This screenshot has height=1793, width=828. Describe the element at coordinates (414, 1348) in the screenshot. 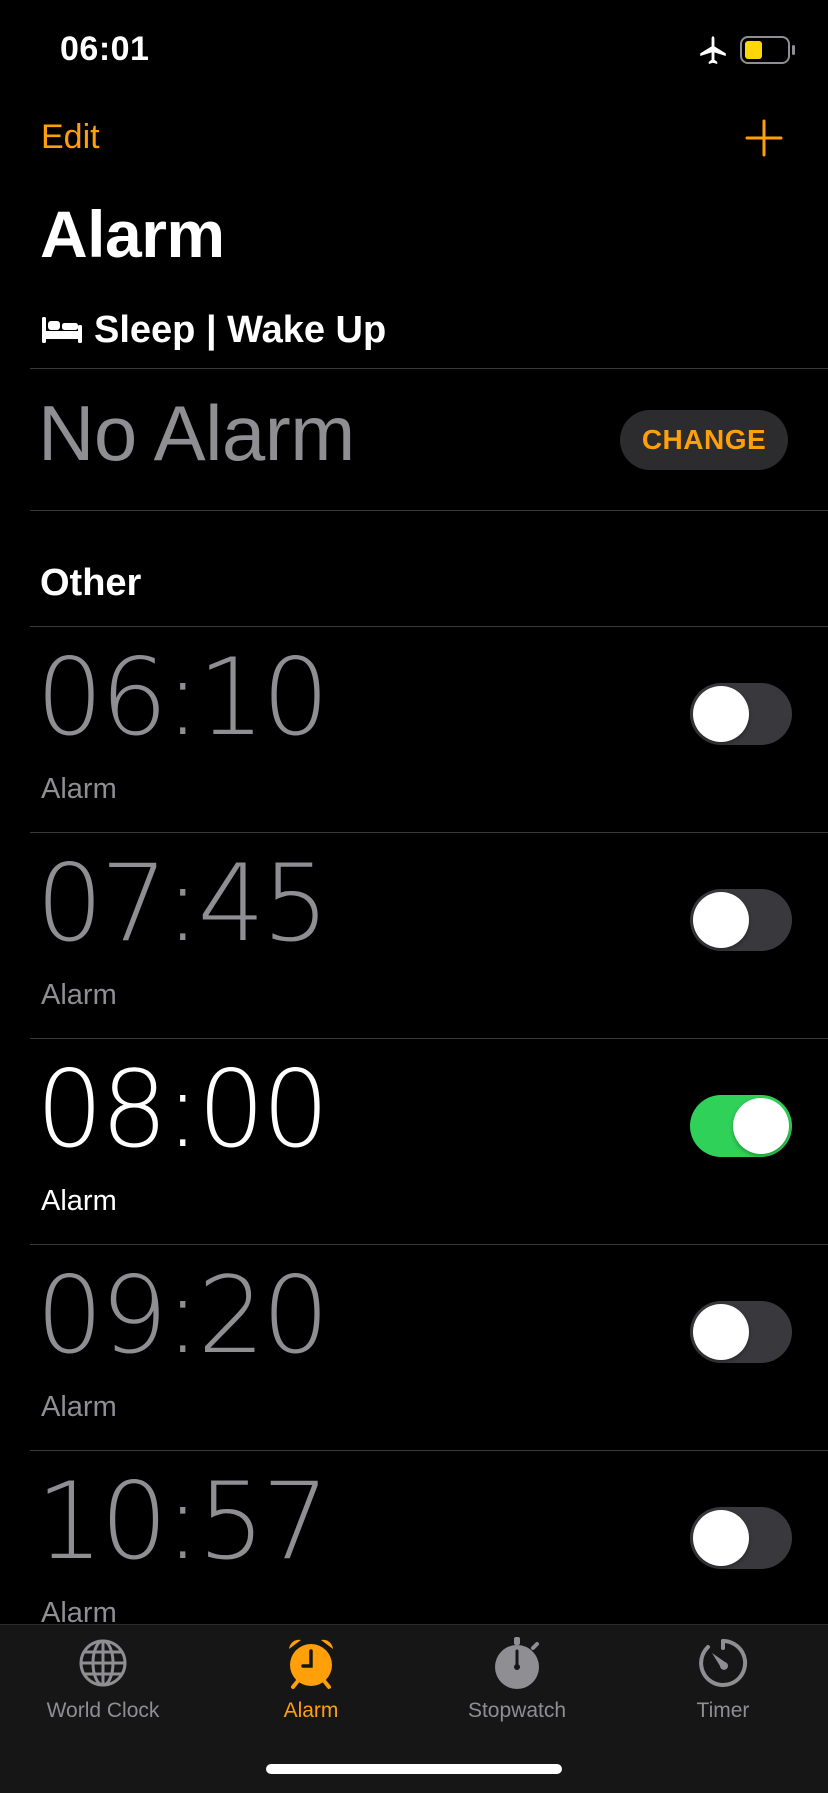

I see `alarm-row: 09:20 Alarm` at that location.